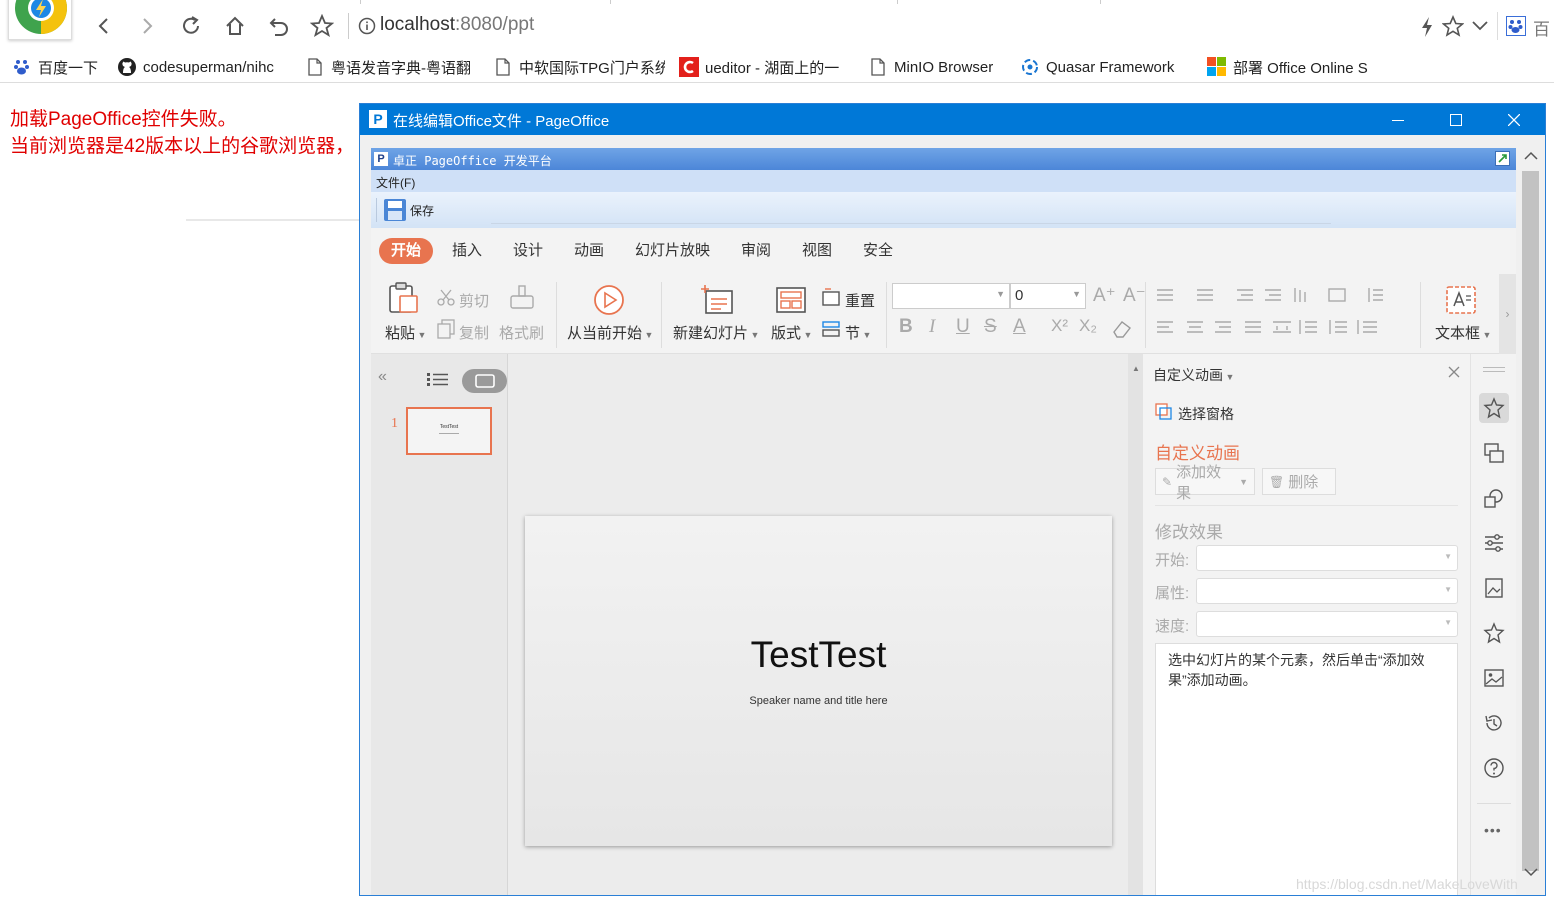 The width and height of the screenshot is (1554, 904). Describe the element at coordinates (203, 67) in the screenshot. I see `bookmark-item: codesuperman/nihc` at that location.